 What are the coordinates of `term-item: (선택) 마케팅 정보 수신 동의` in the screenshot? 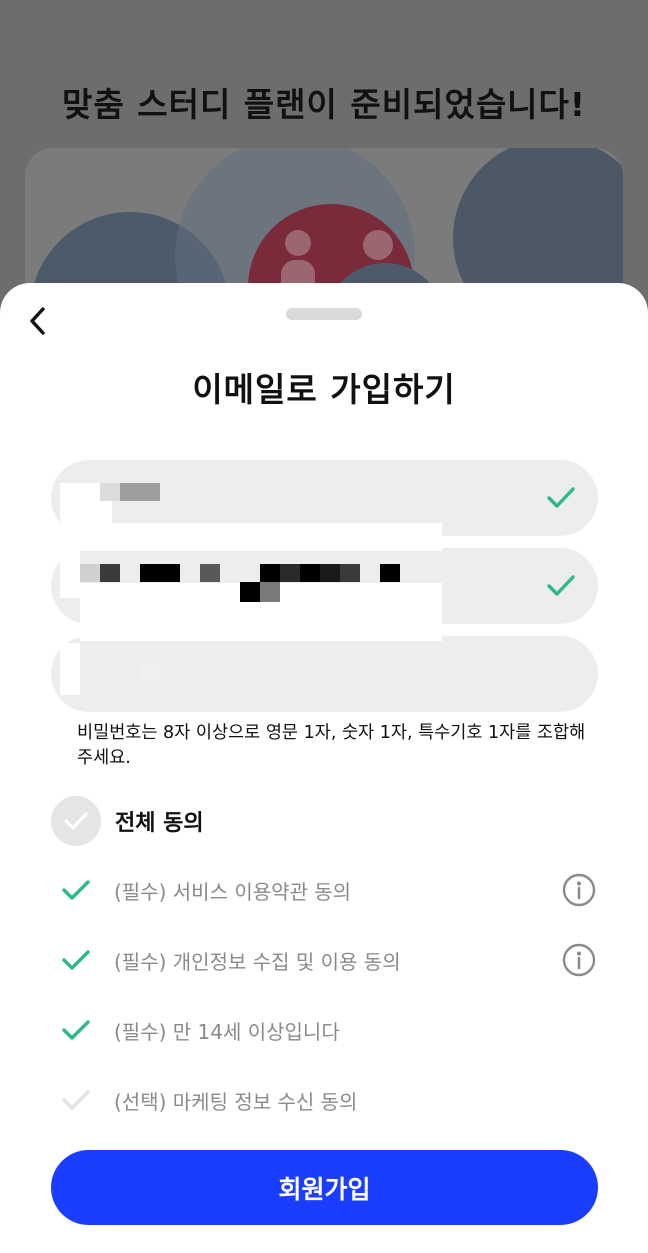 It's located at (332, 1100).